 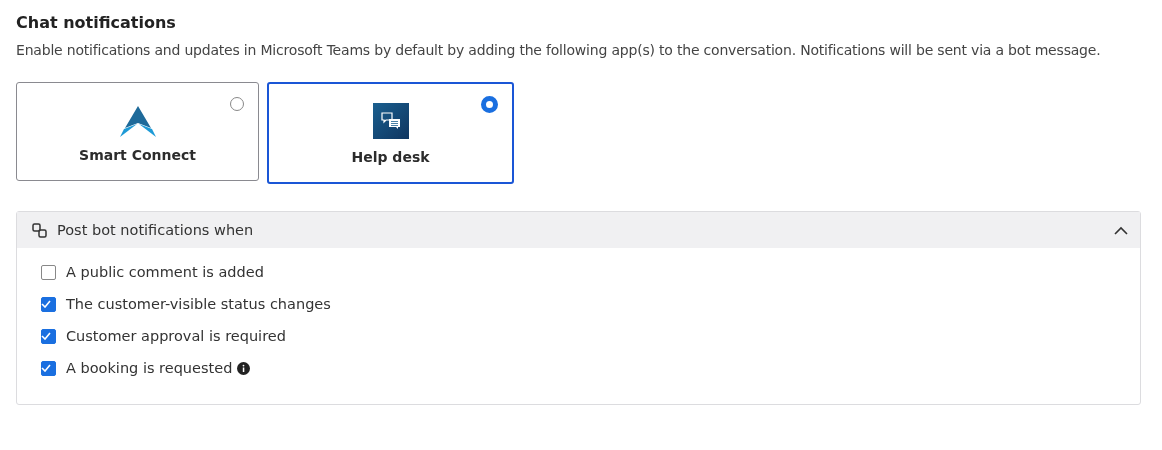 I want to click on option-label: Customer approval is required, so click(x=176, y=336).